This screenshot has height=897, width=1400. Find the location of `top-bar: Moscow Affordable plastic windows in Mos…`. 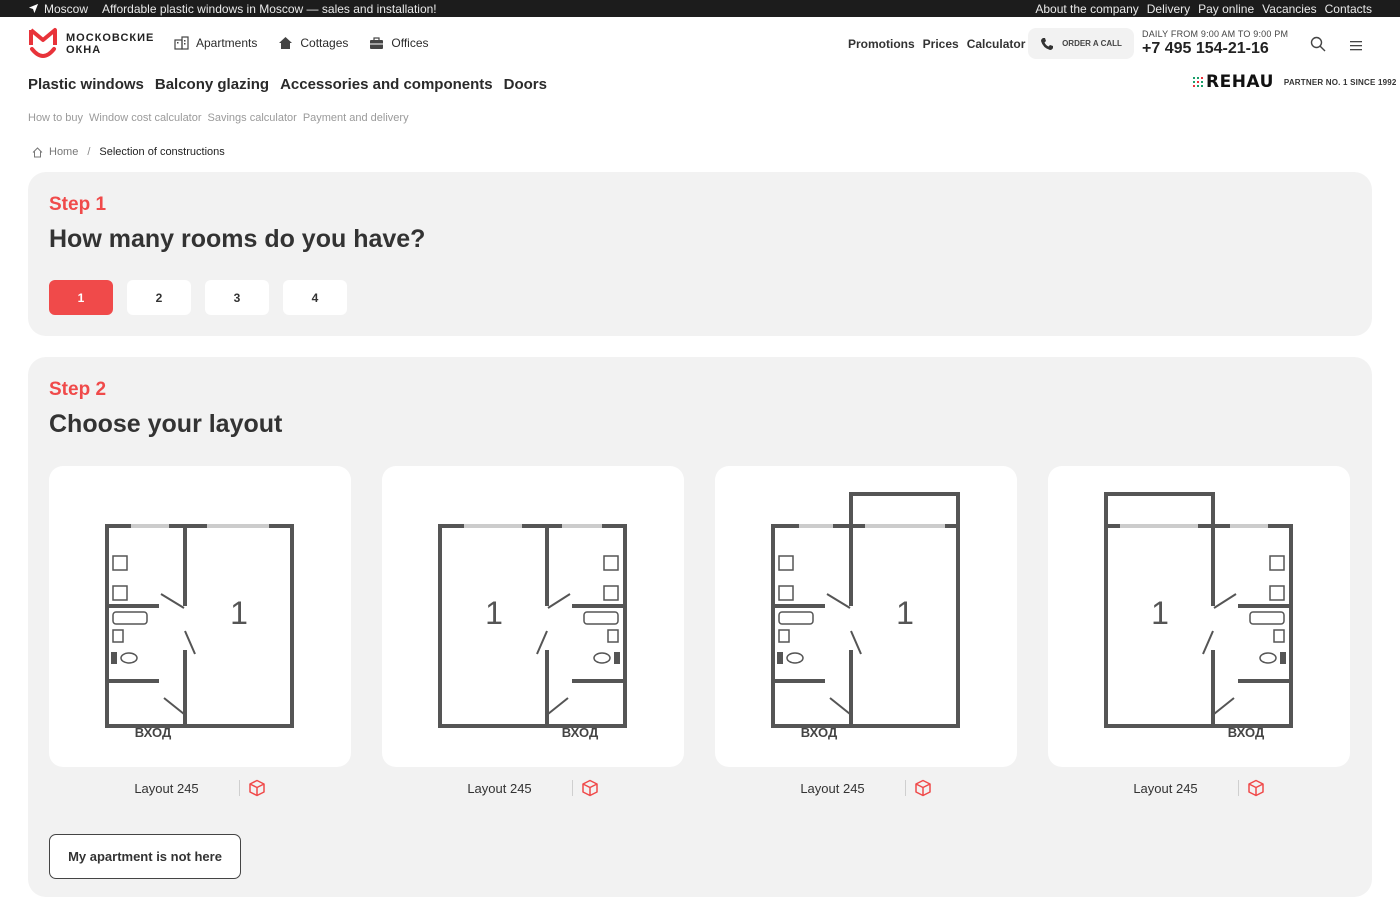

top-bar: Moscow Affordable plastic windows in Mos… is located at coordinates (700, 8).